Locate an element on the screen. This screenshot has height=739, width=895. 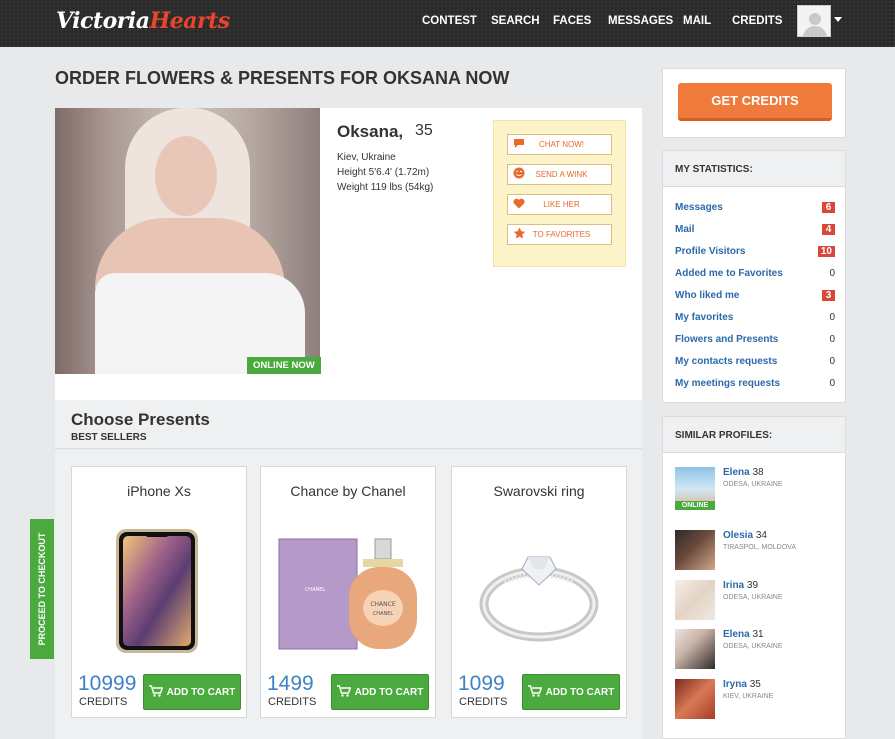
similar-profiles-heading: SIMILAR PROFILES: is located at coordinates (754, 435).